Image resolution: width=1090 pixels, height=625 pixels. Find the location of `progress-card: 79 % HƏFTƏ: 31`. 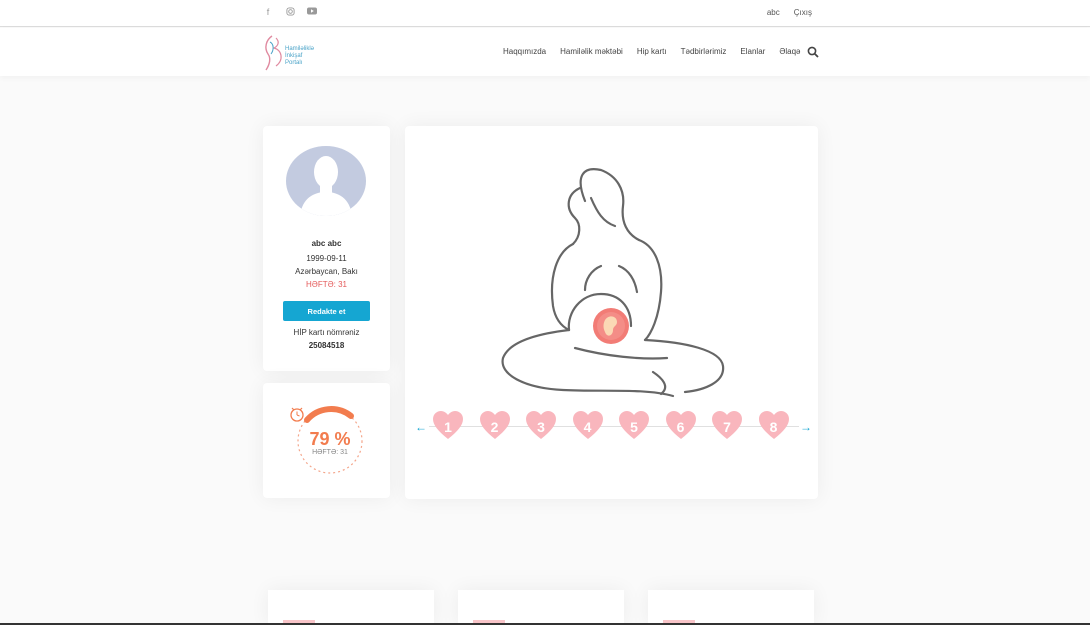

progress-card: 79 % HƏFTƏ: 31 is located at coordinates (326, 440).